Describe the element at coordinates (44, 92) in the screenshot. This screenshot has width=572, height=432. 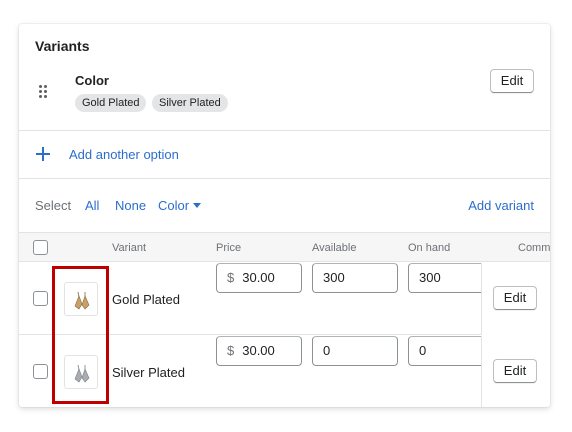
I see `drag-handle-icon` at that location.